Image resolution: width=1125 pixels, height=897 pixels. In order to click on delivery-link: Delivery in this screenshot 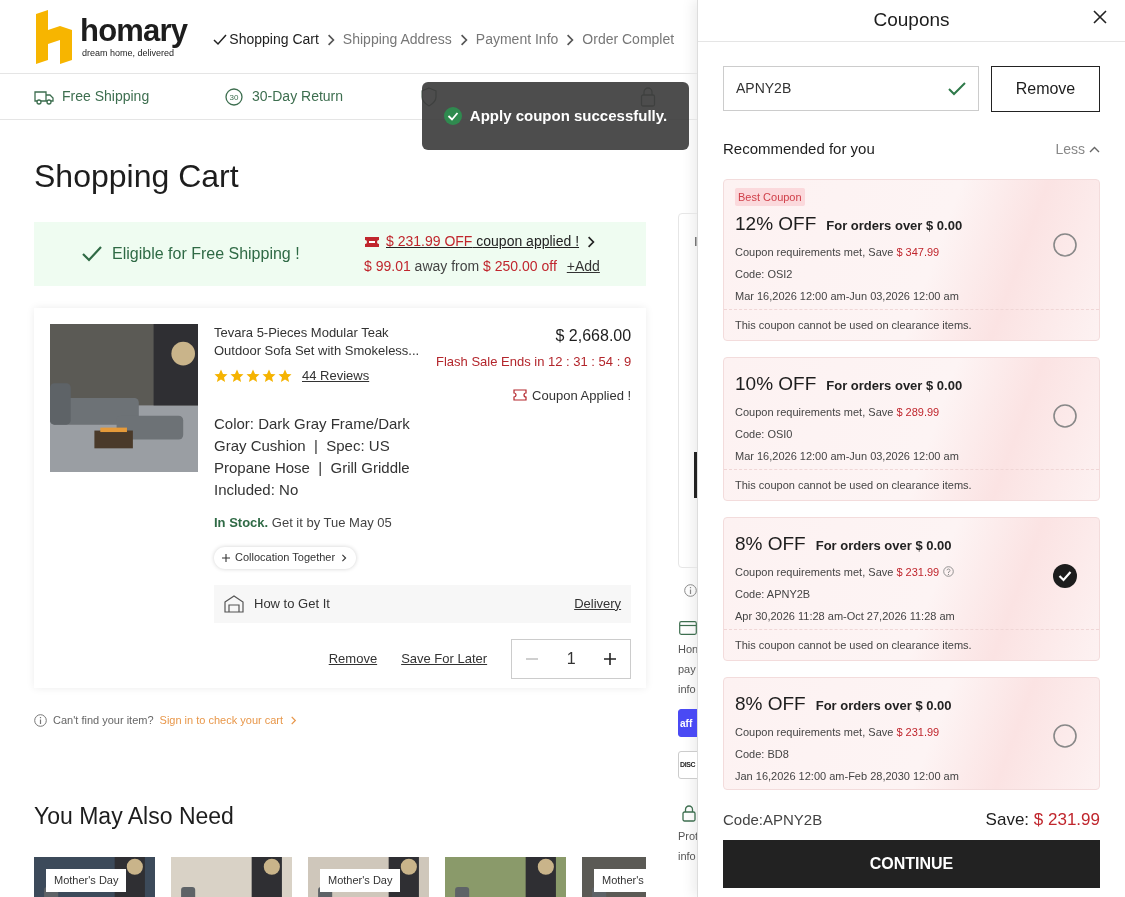, I will do `click(598, 603)`.